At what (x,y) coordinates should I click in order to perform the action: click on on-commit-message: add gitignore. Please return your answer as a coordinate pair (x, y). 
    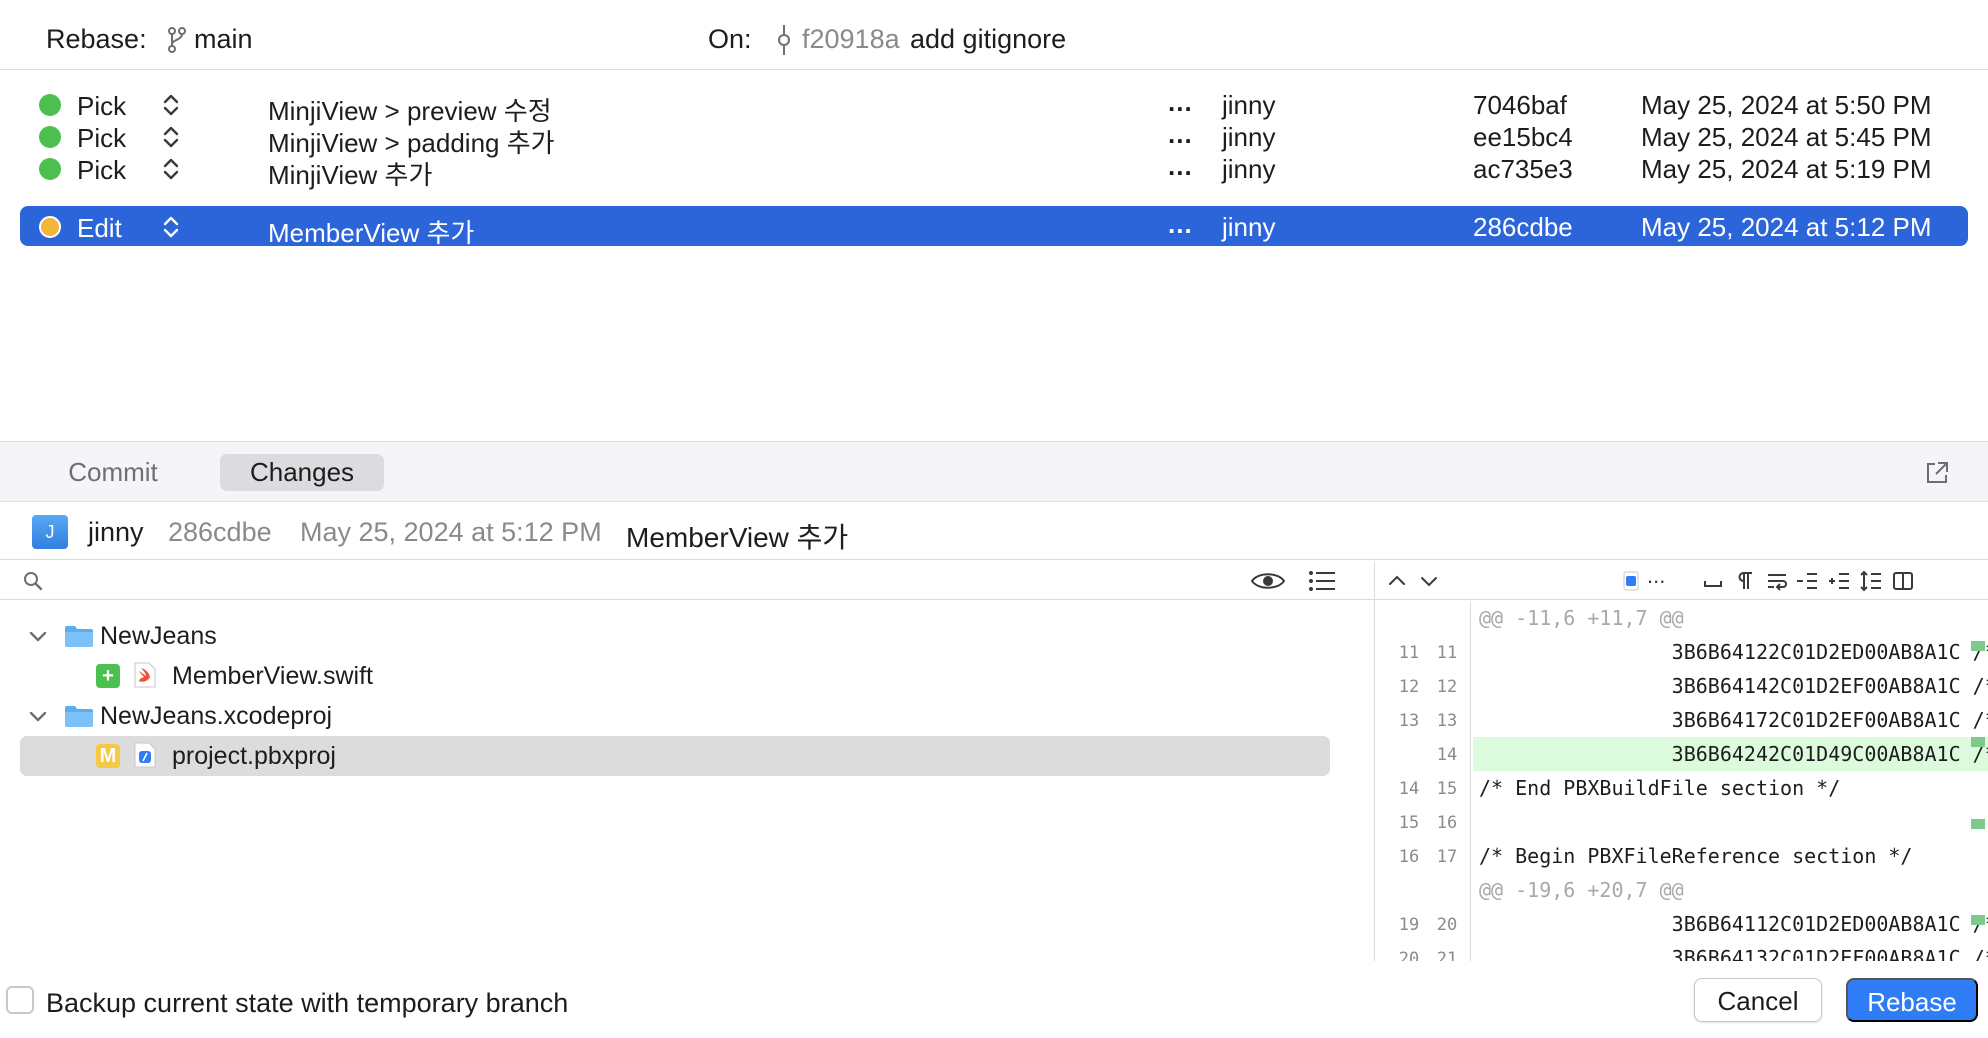
    Looking at the image, I should click on (988, 39).